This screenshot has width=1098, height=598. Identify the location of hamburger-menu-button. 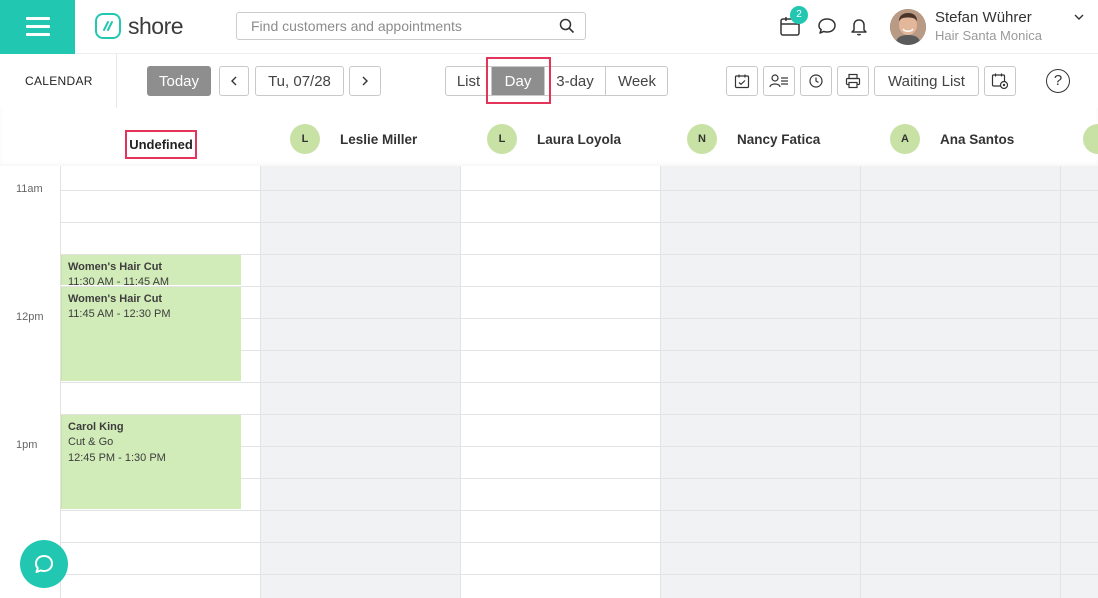
(37, 27).